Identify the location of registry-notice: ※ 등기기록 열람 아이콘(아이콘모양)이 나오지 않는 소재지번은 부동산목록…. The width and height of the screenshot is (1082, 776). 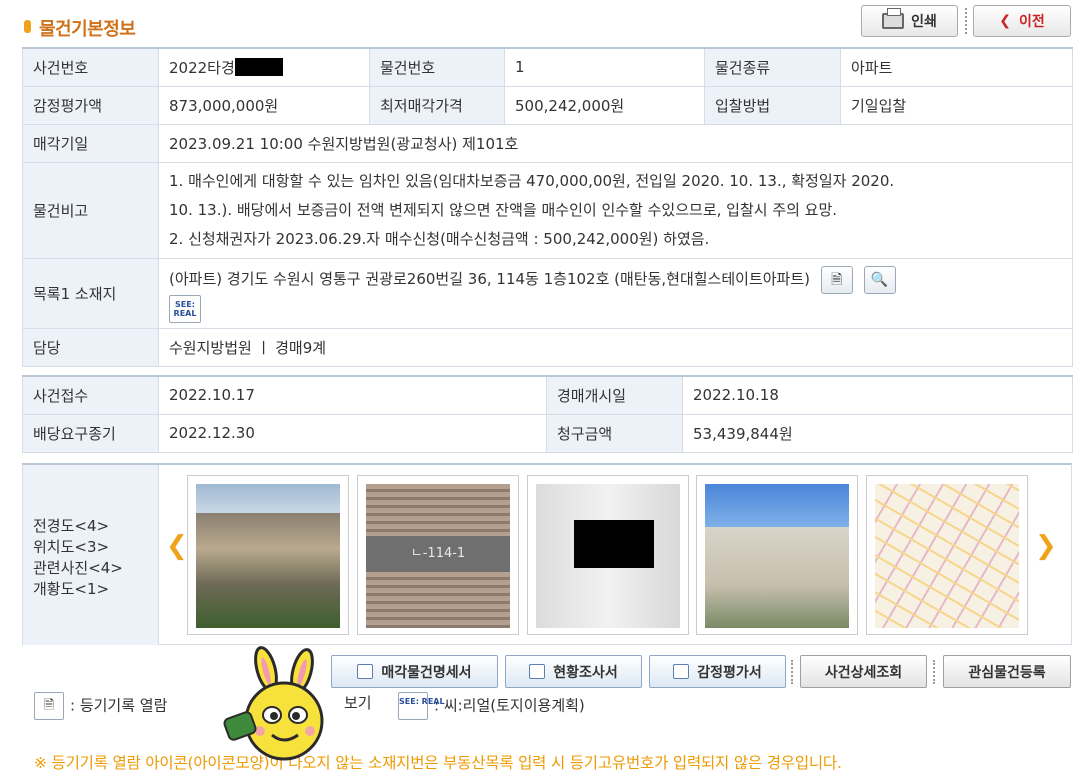
(438, 763).